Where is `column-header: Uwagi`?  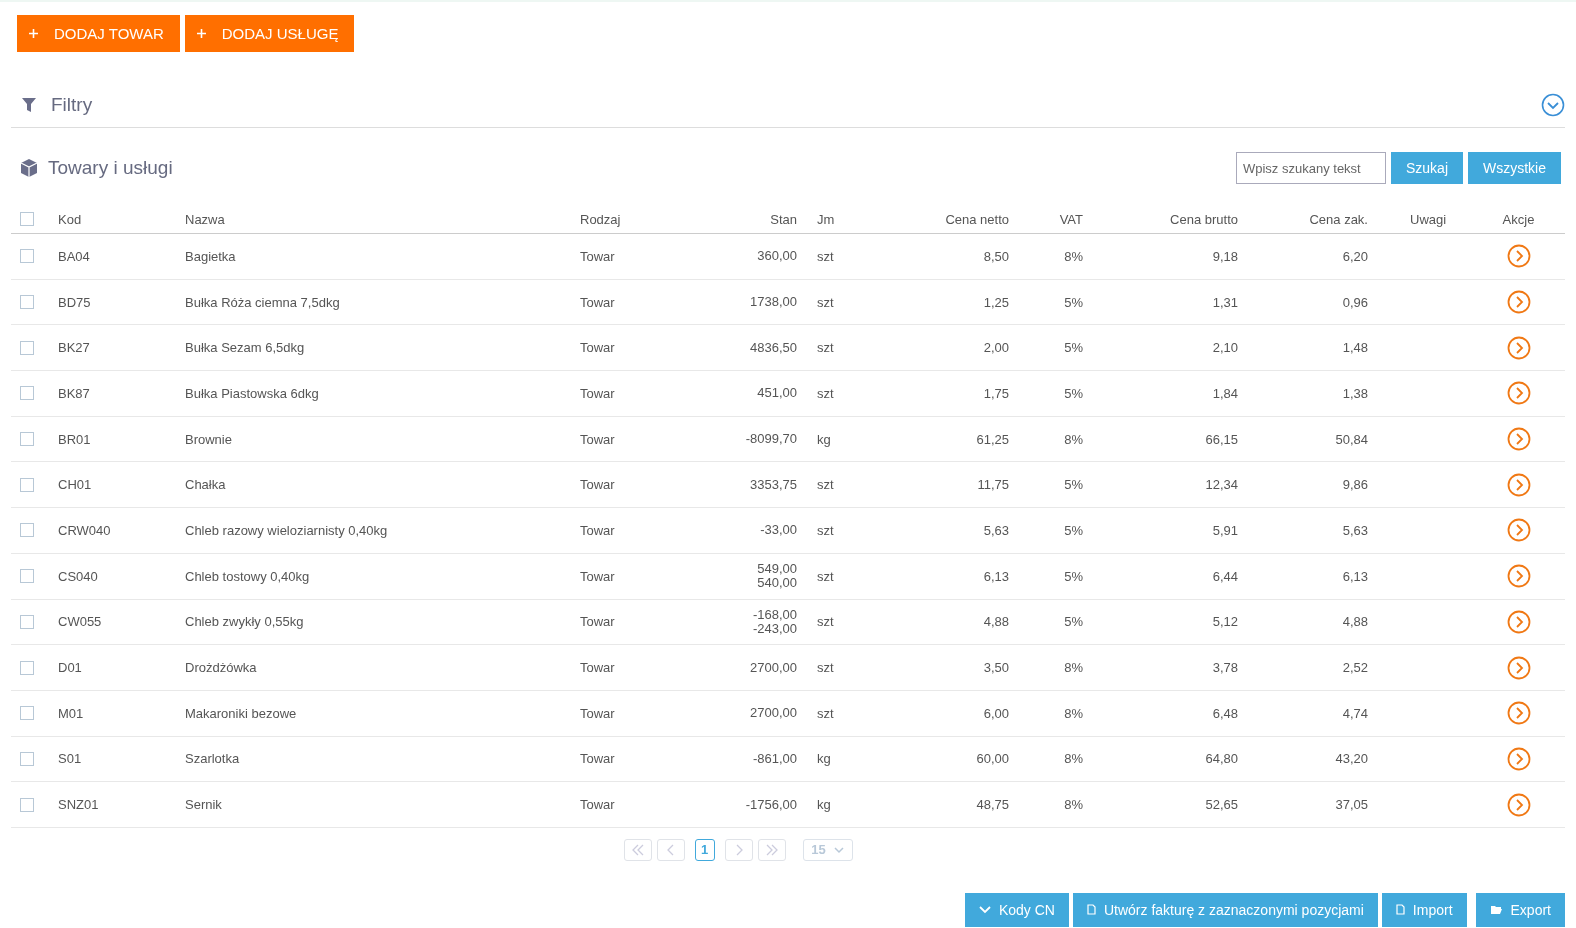
column-header: Uwagi is located at coordinates (1428, 219).